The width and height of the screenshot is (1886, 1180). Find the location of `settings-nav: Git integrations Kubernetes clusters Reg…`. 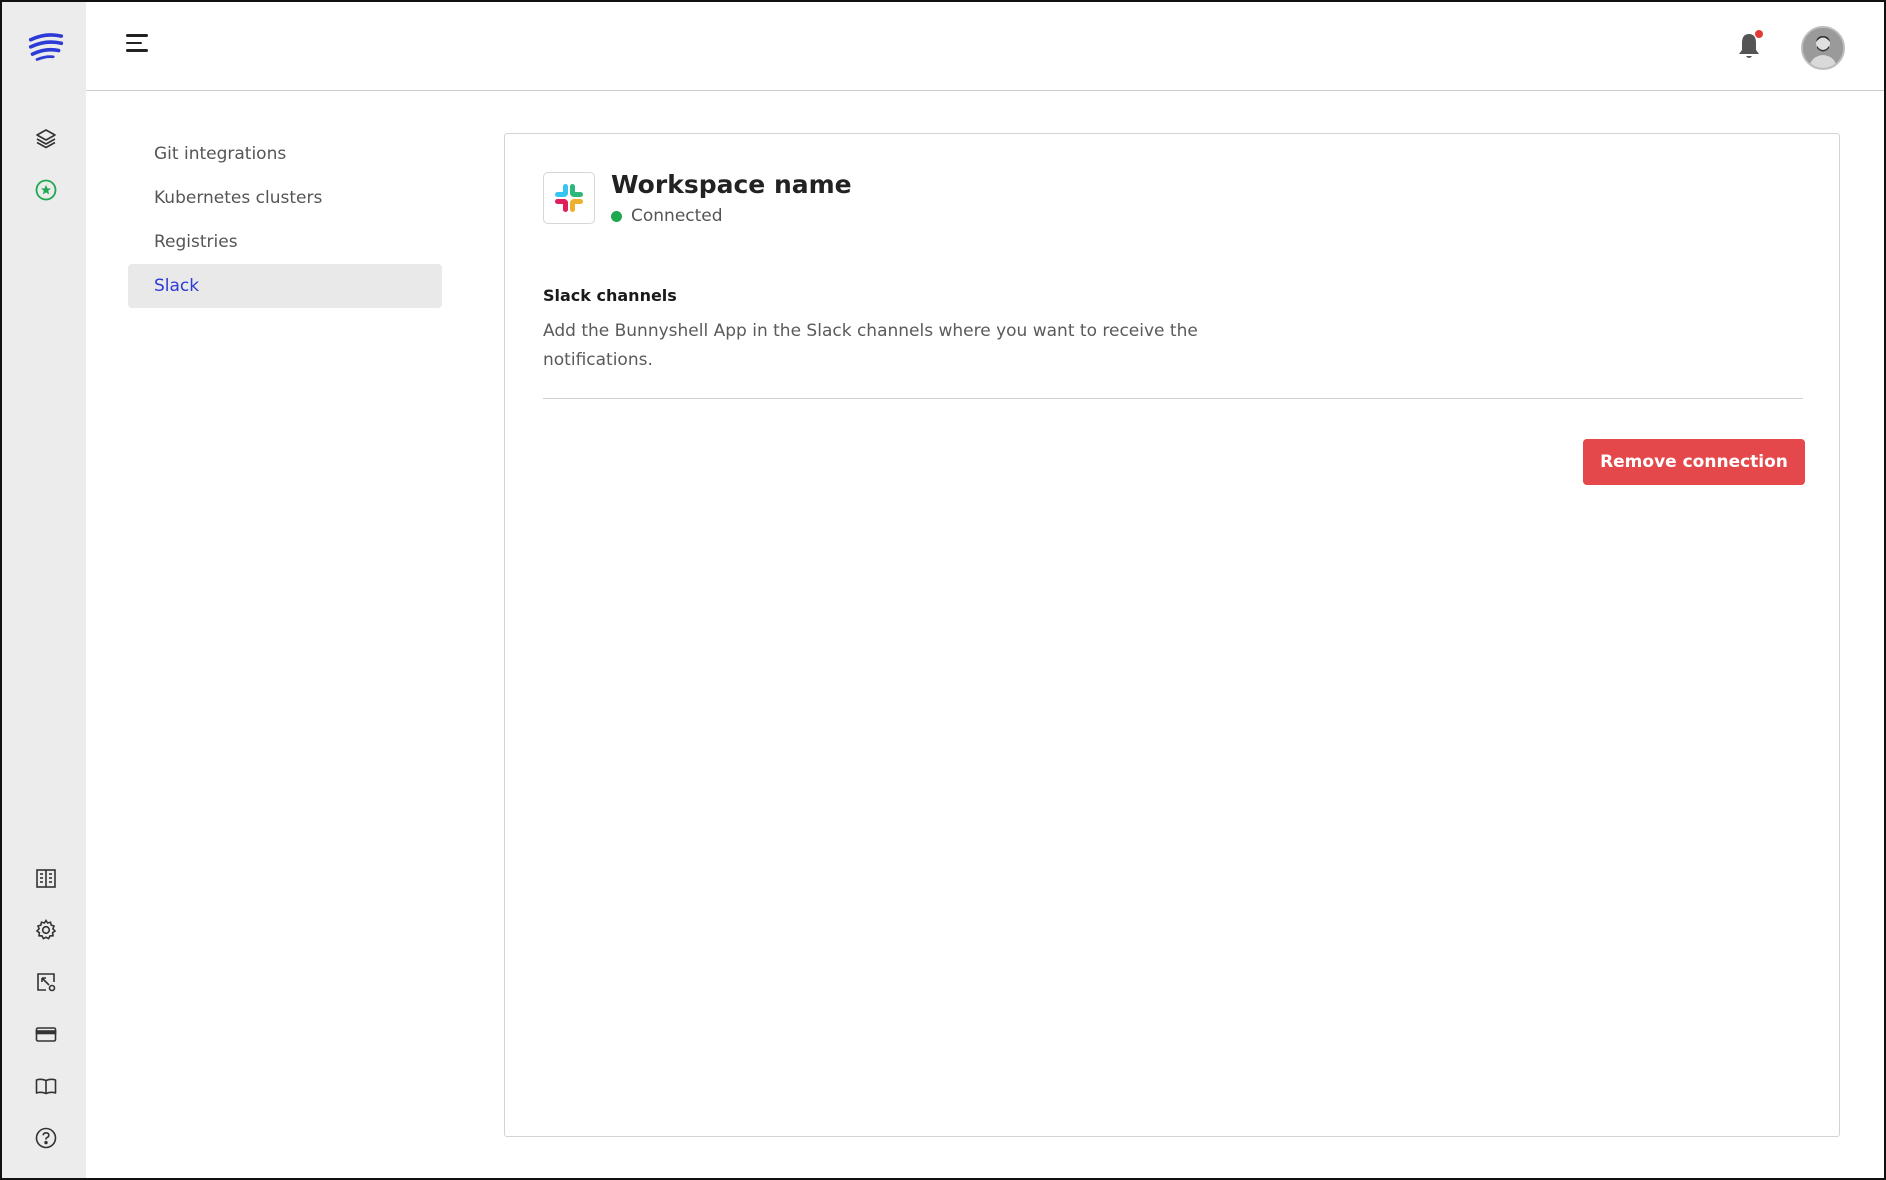

settings-nav: Git integrations Kubernetes clusters Reg… is located at coordinates (285, 220).